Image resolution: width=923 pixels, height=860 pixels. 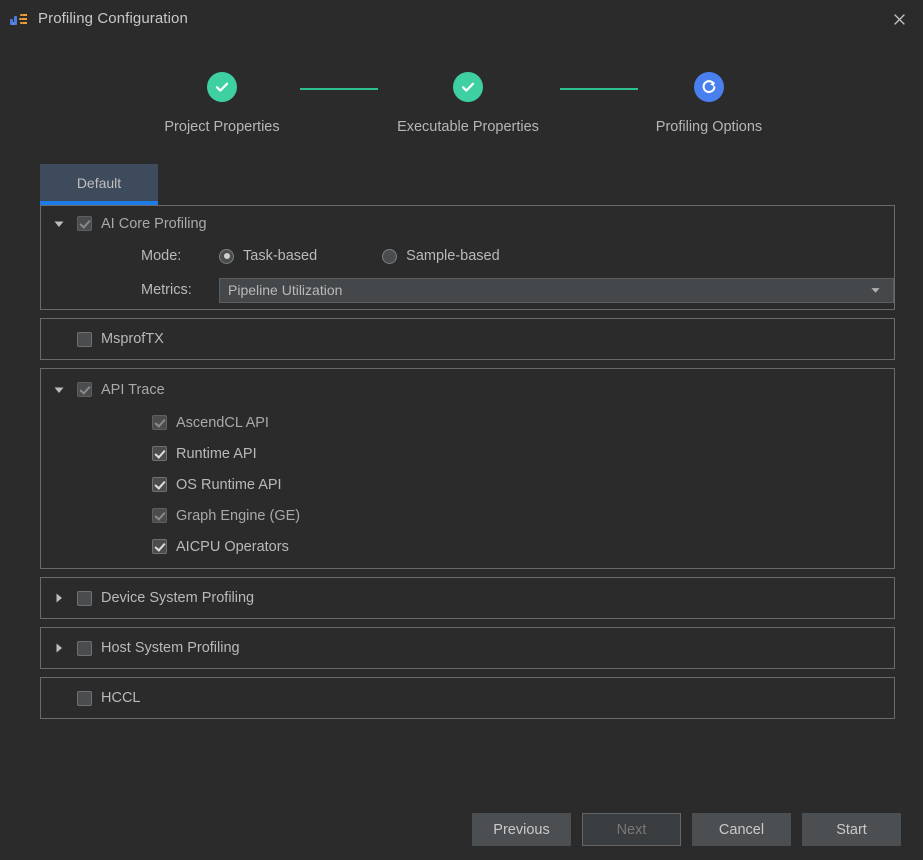 I want to click on panel-header-hccl: HCCL, so click(x=467, y=698).